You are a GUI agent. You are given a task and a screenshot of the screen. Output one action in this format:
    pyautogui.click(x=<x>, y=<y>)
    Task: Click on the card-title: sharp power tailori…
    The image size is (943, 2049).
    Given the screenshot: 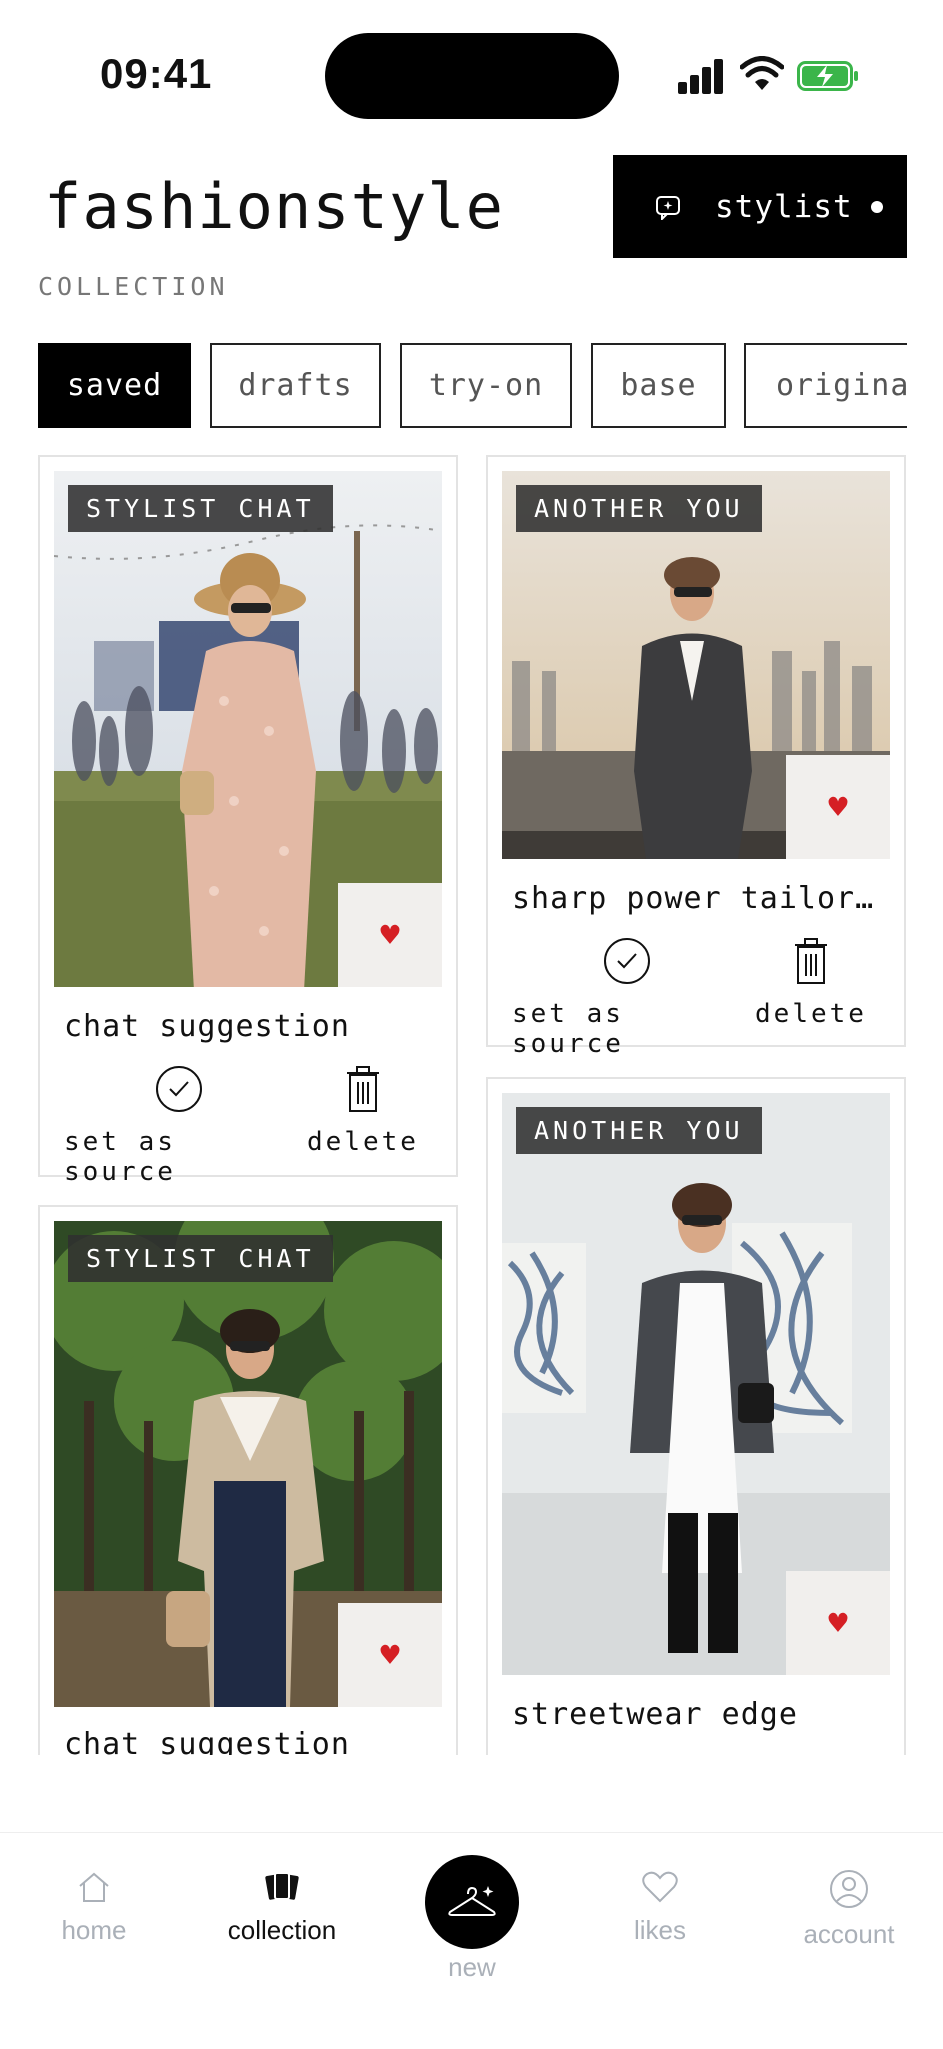 What is the action you would take?
    pyautogui.click(x=697, y=898)
    